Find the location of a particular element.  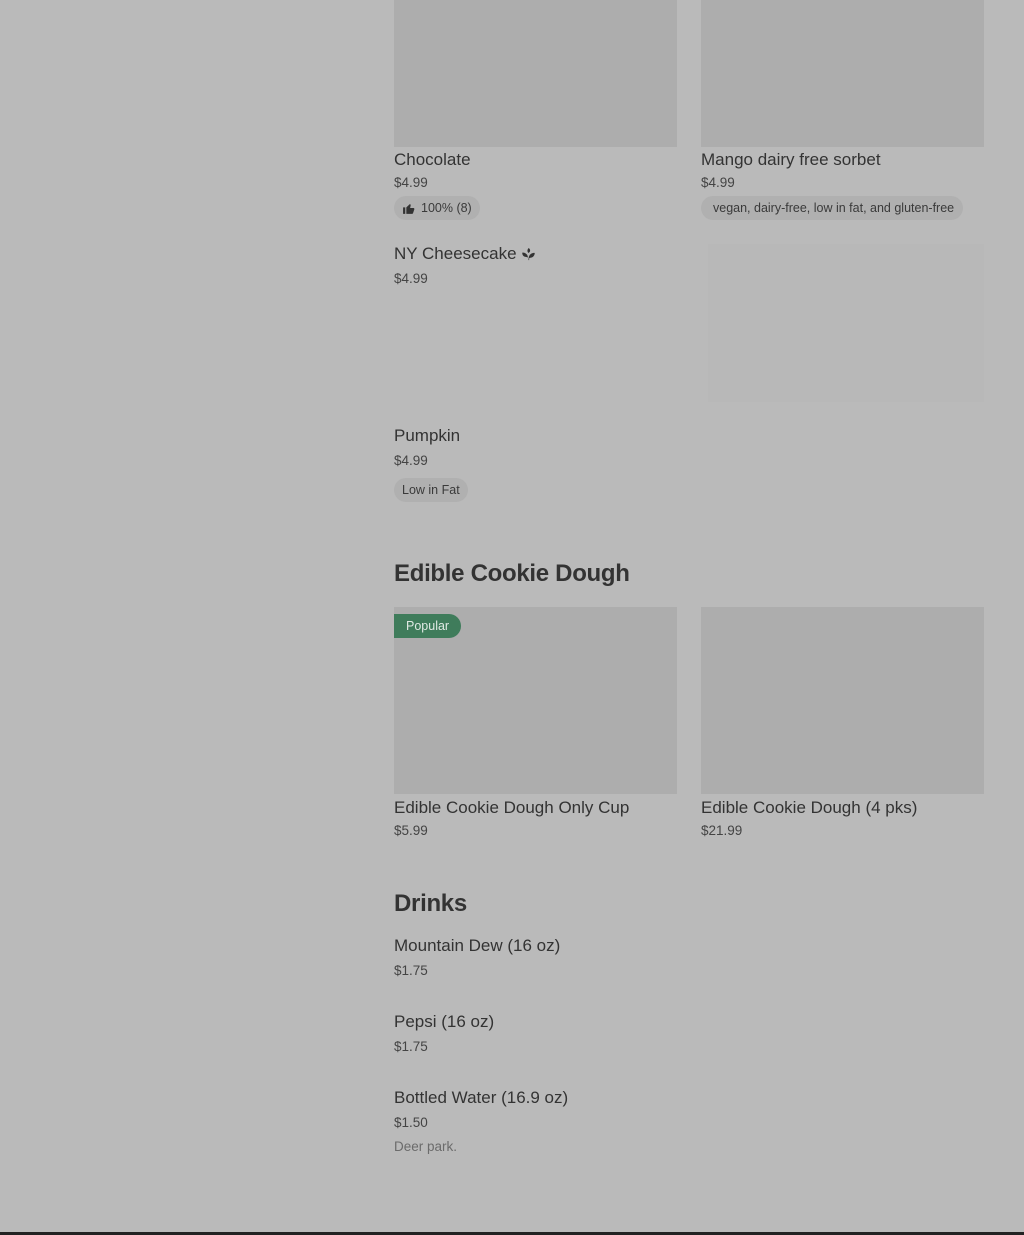

item-price-cheesecake: $4.99 is located at coordinates (411, 278).